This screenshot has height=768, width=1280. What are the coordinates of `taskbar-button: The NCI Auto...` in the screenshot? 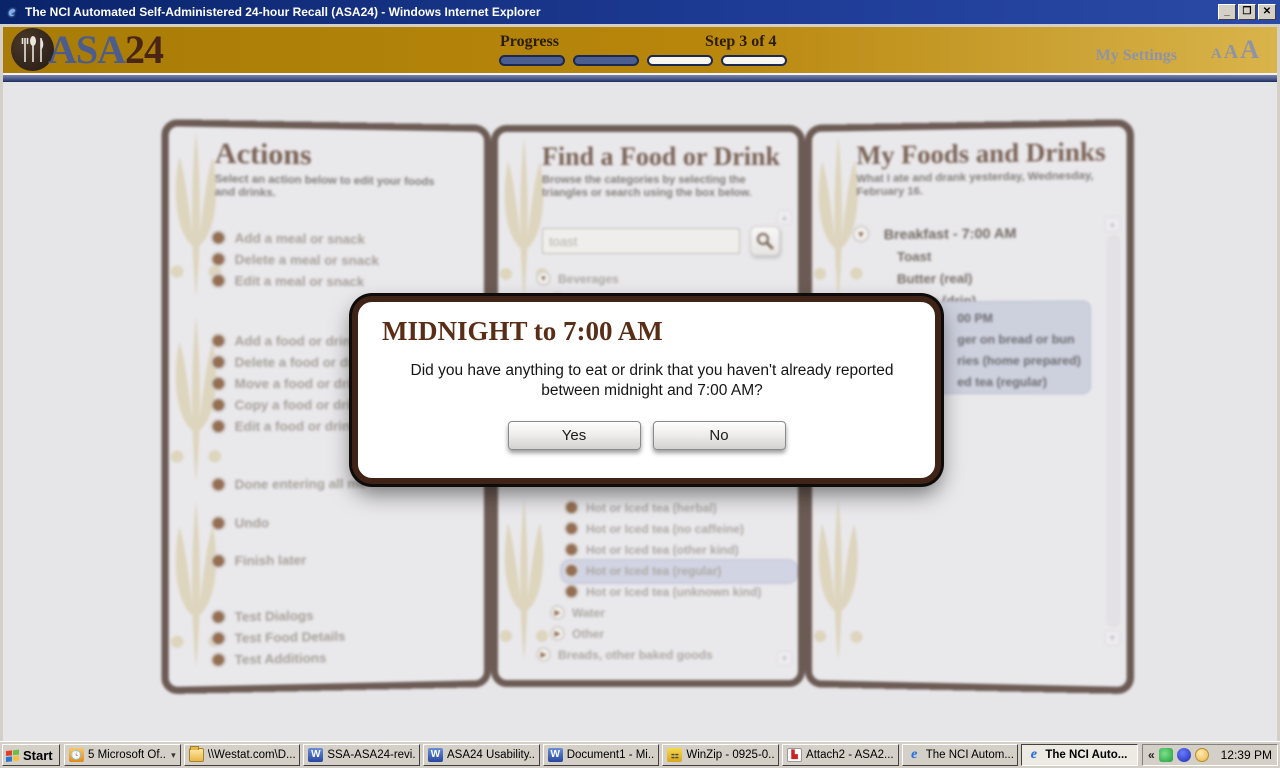 It's located at (1080, 755).